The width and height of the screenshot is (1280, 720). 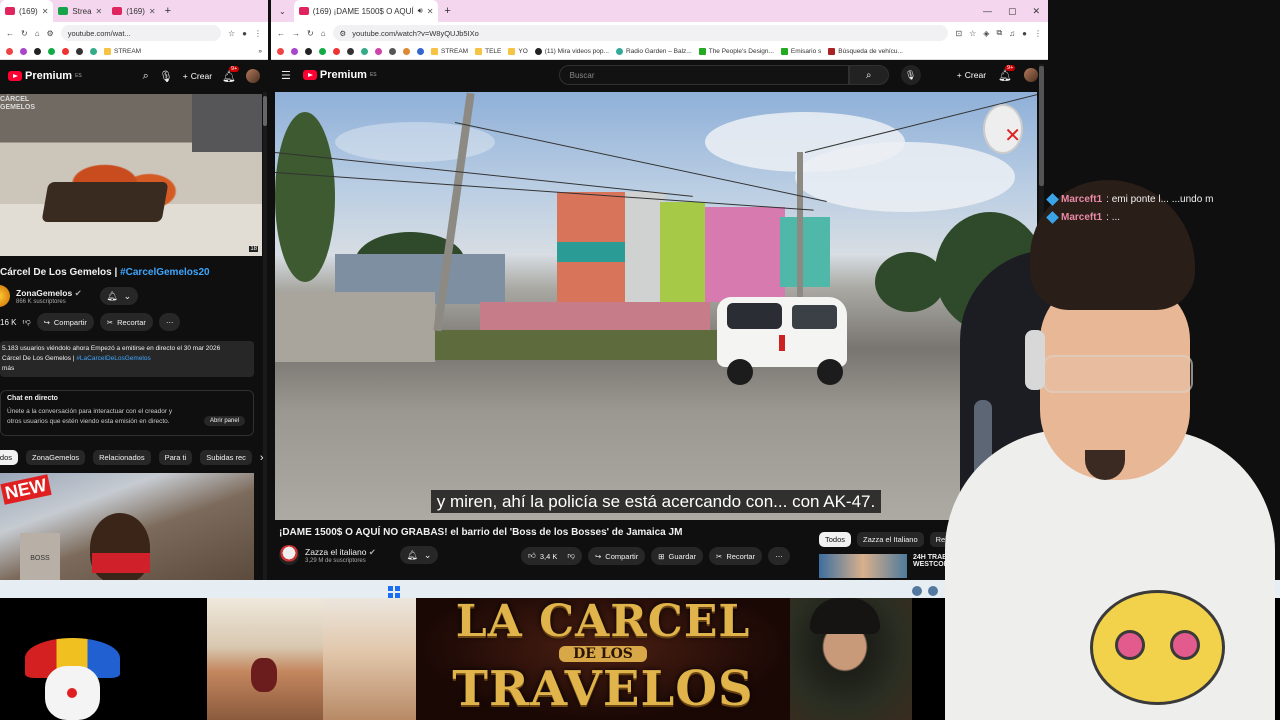 I want to click on speaker-icon: 🔊︎, so click(x=420, y=11).